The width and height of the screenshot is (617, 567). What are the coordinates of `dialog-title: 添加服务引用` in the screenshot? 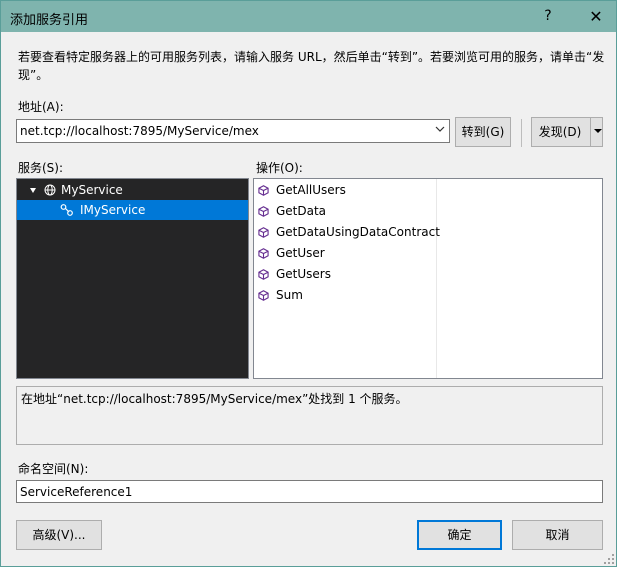 It's located at (49, 20).